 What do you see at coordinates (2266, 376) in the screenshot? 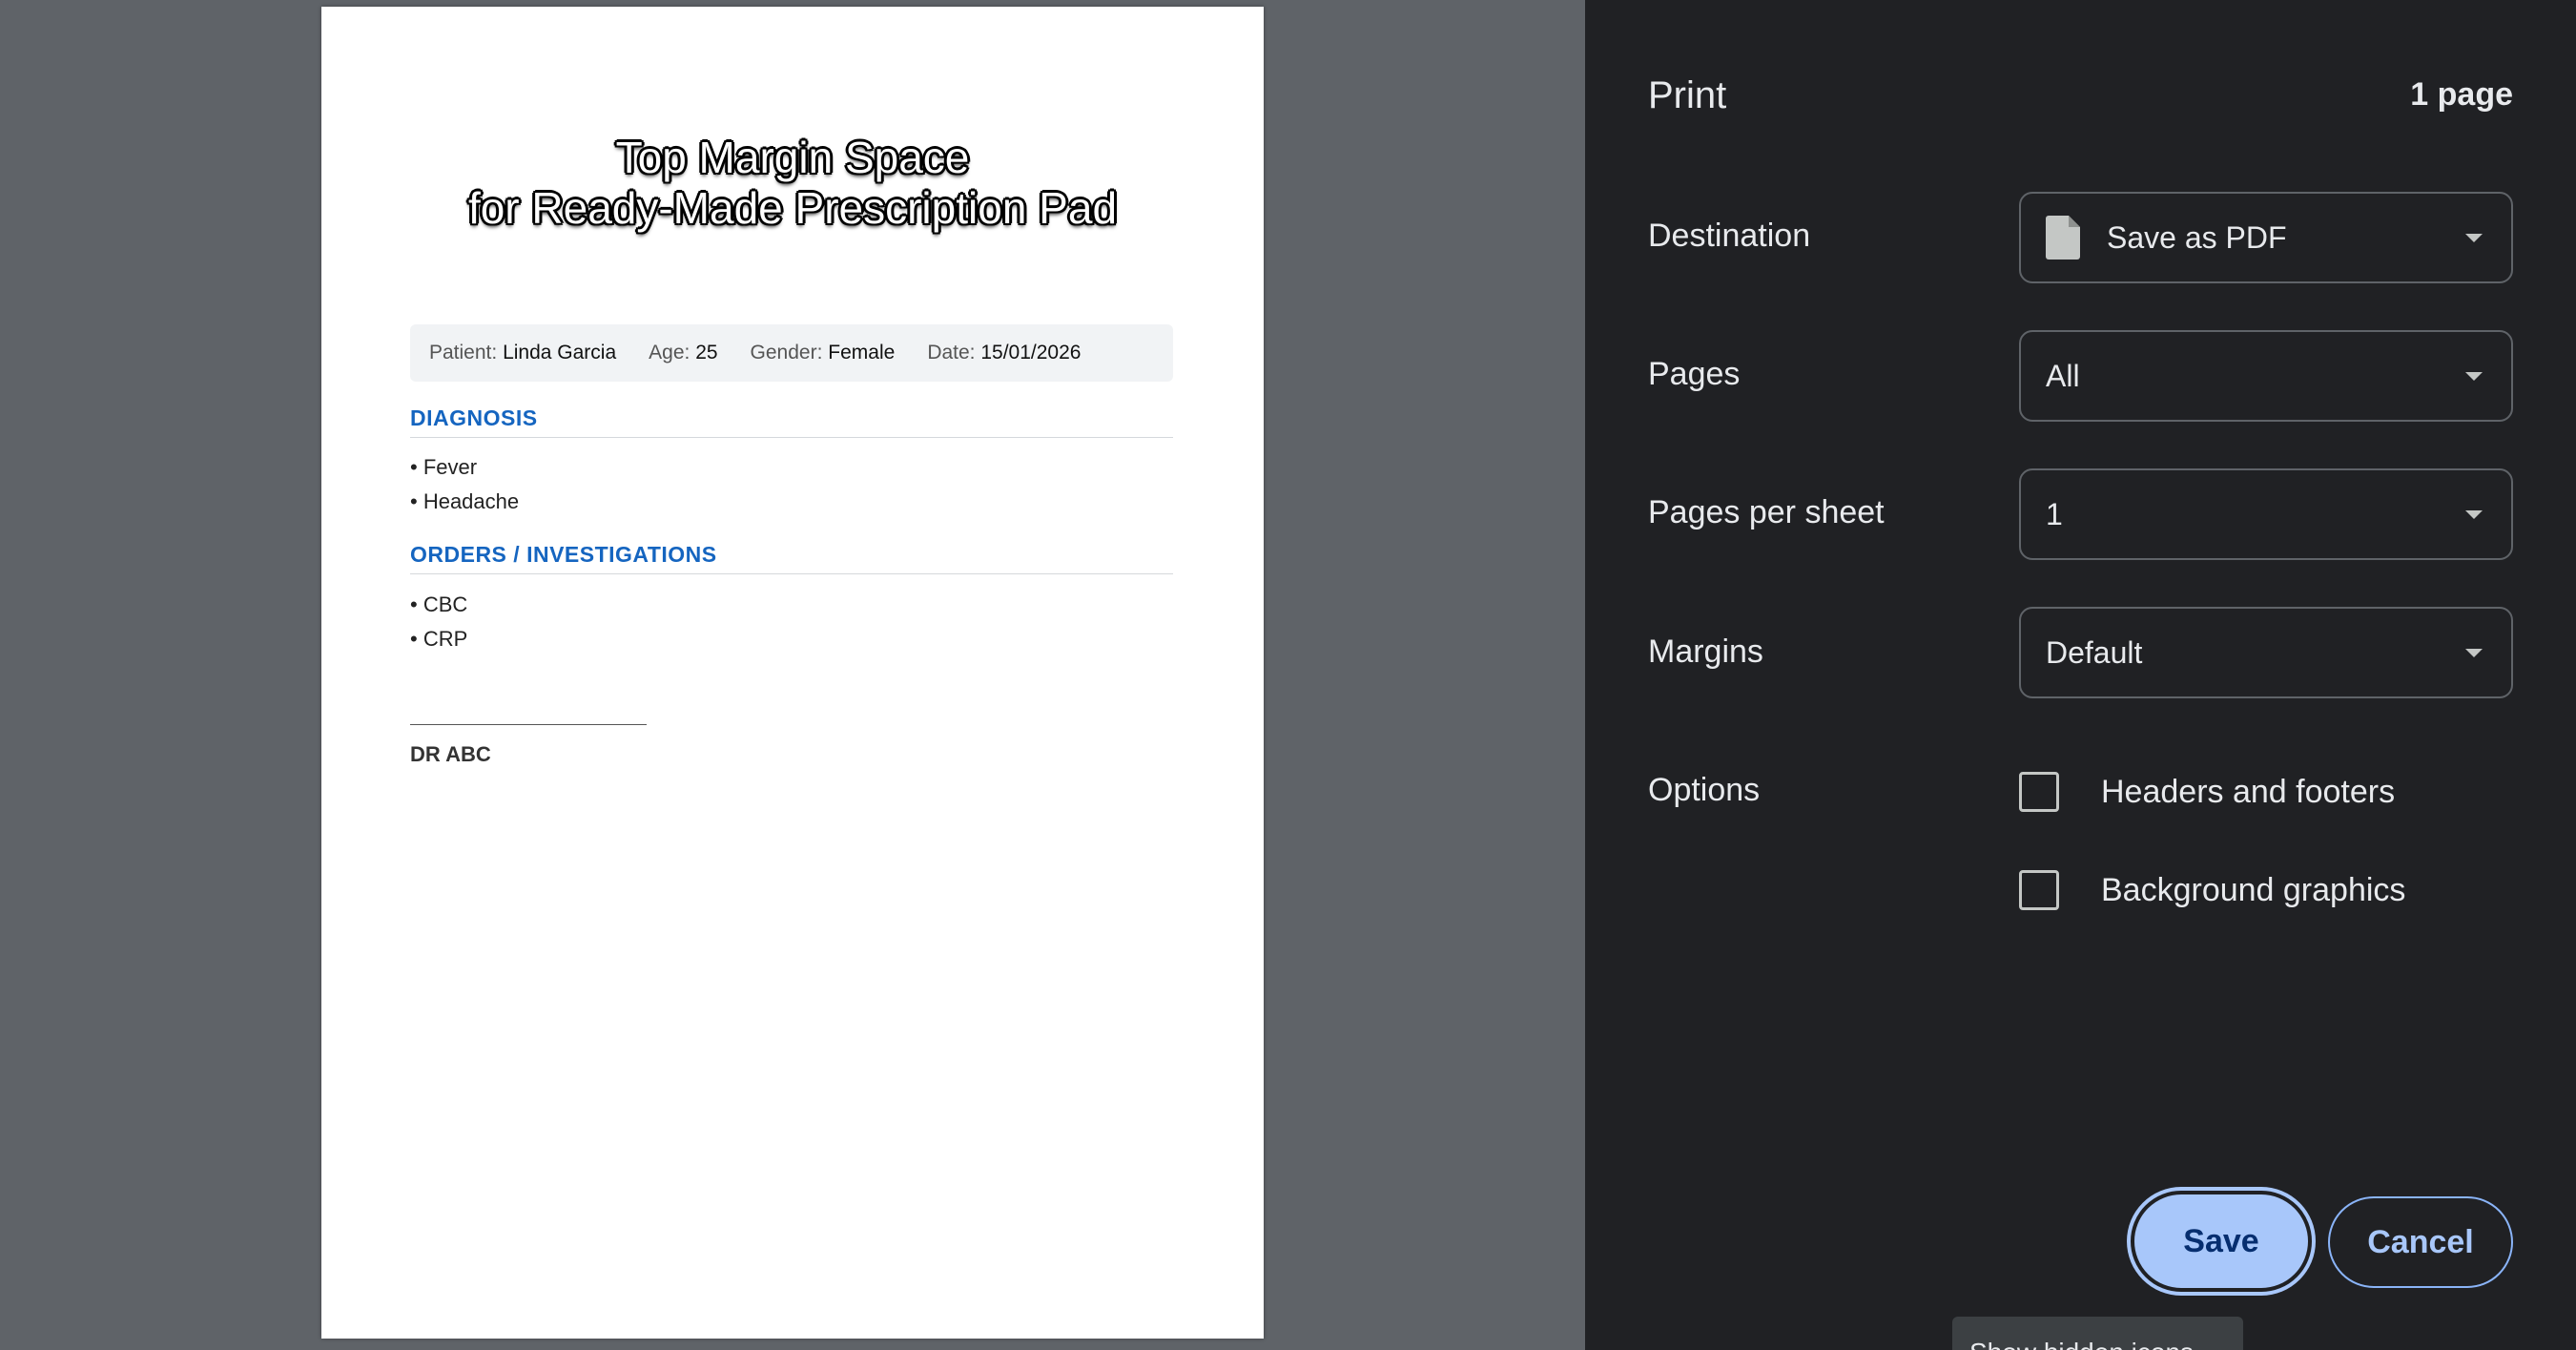
I see `pages-select: All` at bounding box center [2266, 376].